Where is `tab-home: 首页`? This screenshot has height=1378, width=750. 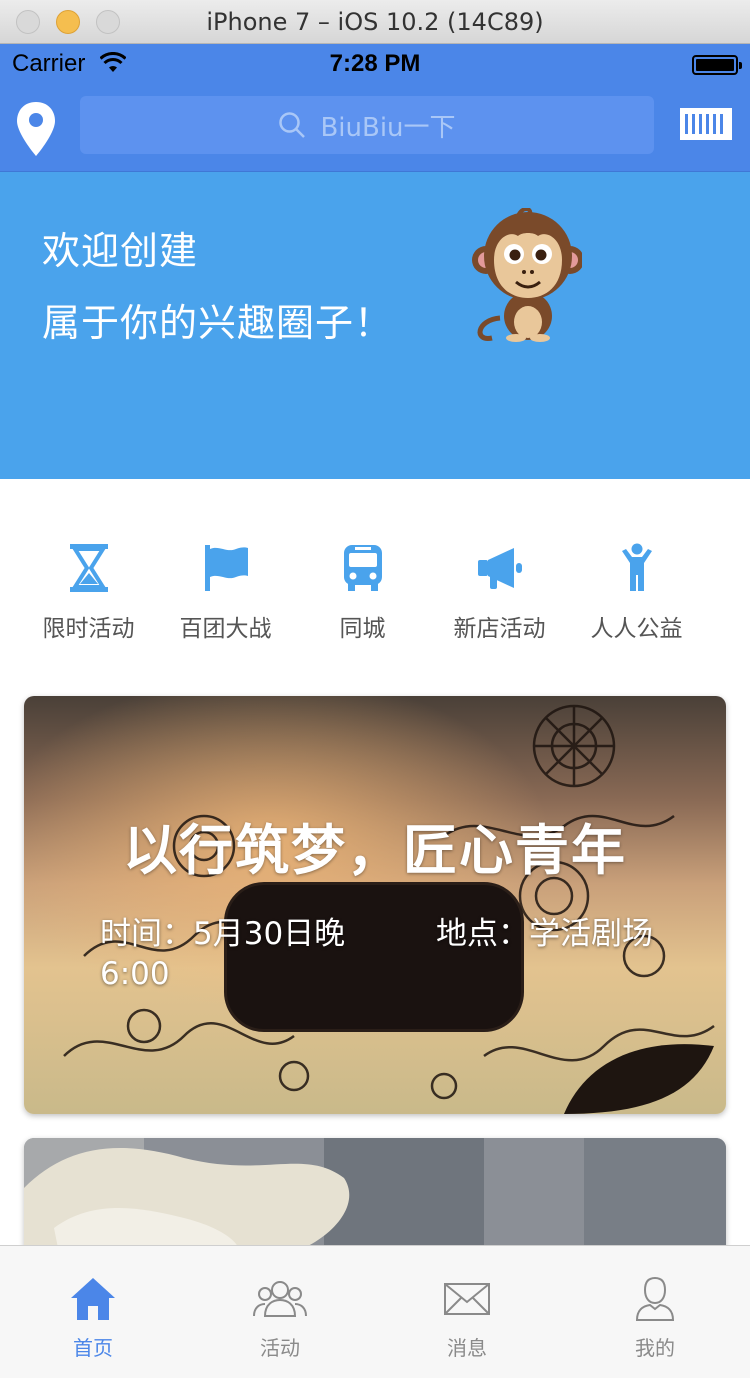
tab-home: 首页 is located at coordinates (93, 1318).